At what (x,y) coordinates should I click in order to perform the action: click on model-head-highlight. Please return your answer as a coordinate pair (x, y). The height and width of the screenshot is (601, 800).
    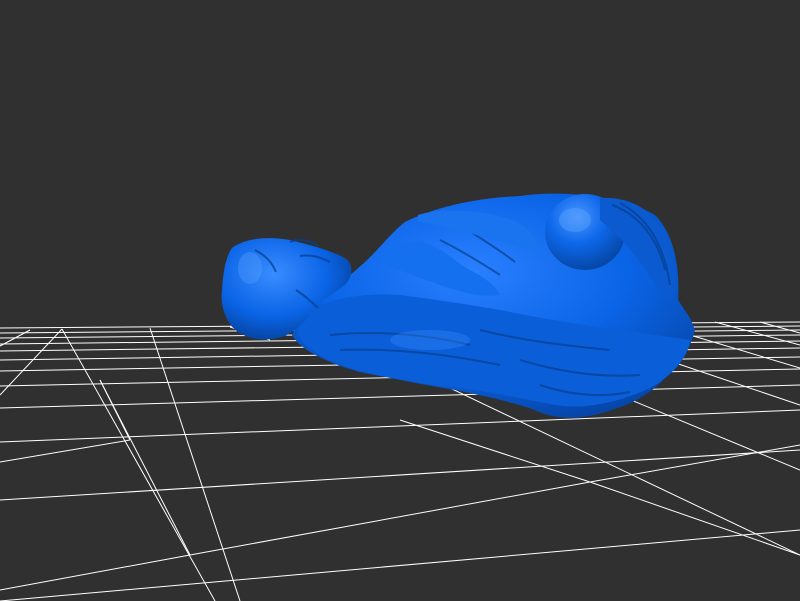
    Looking at the image, I should click on (250, 268).